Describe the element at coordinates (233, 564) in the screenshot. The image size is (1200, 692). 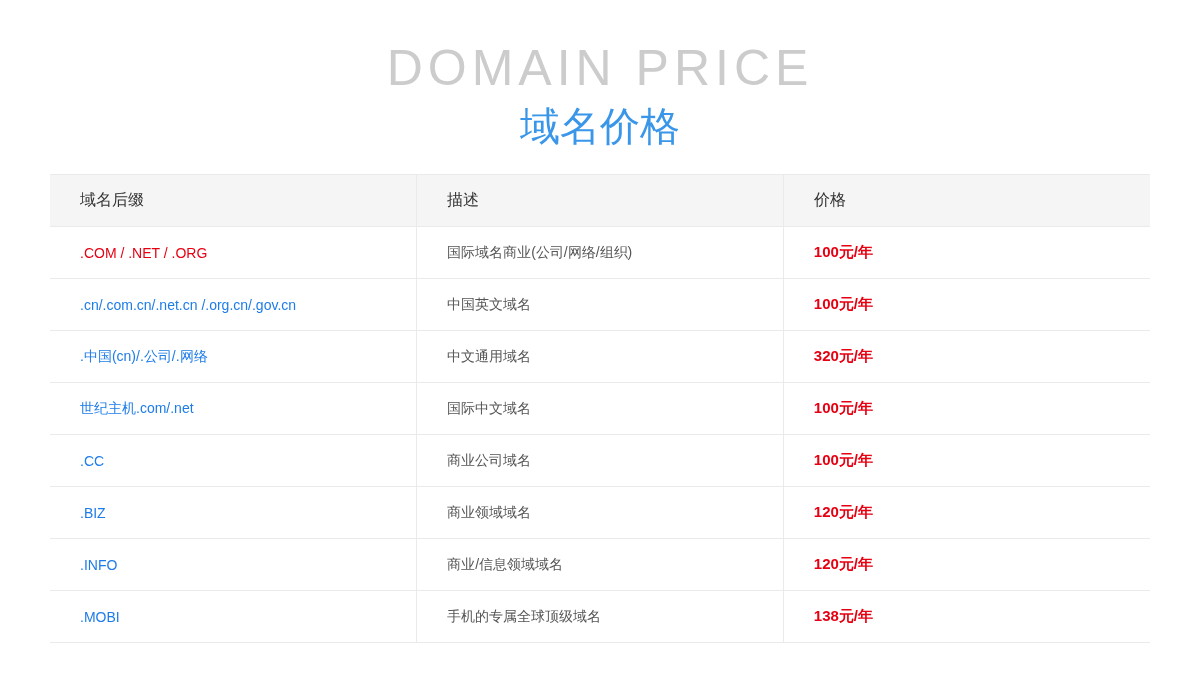
I see `domain-suffix-link: .INFO` at that location.